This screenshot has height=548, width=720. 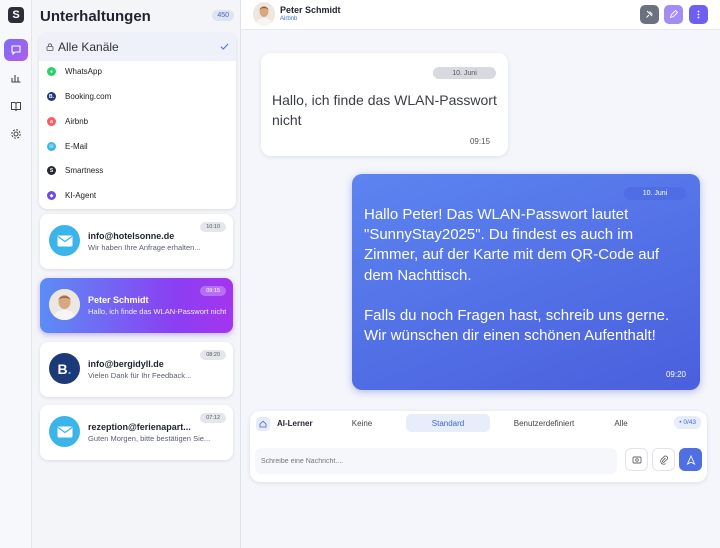 I want to click on nav-rail: S, so click(x=16, y=274).